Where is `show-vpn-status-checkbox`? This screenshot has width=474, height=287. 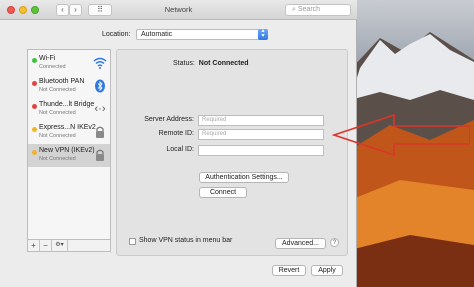
show-vpn-status-checkbox is located at coordinates (132, 241).